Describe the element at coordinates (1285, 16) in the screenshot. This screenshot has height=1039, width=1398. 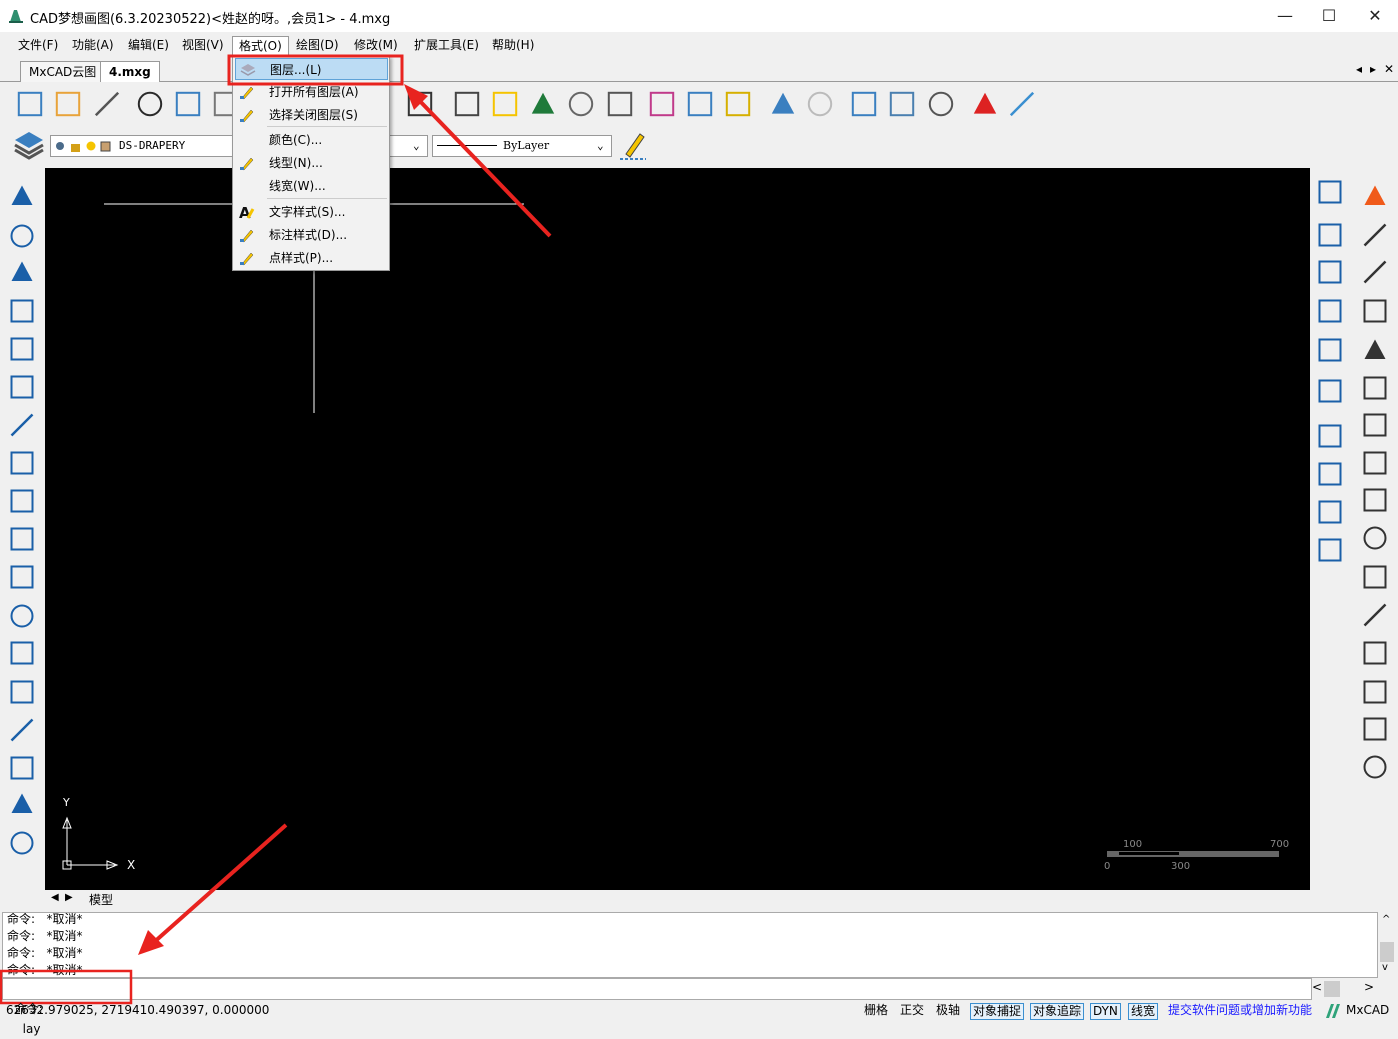
I see `minimize-button: —` at that location.